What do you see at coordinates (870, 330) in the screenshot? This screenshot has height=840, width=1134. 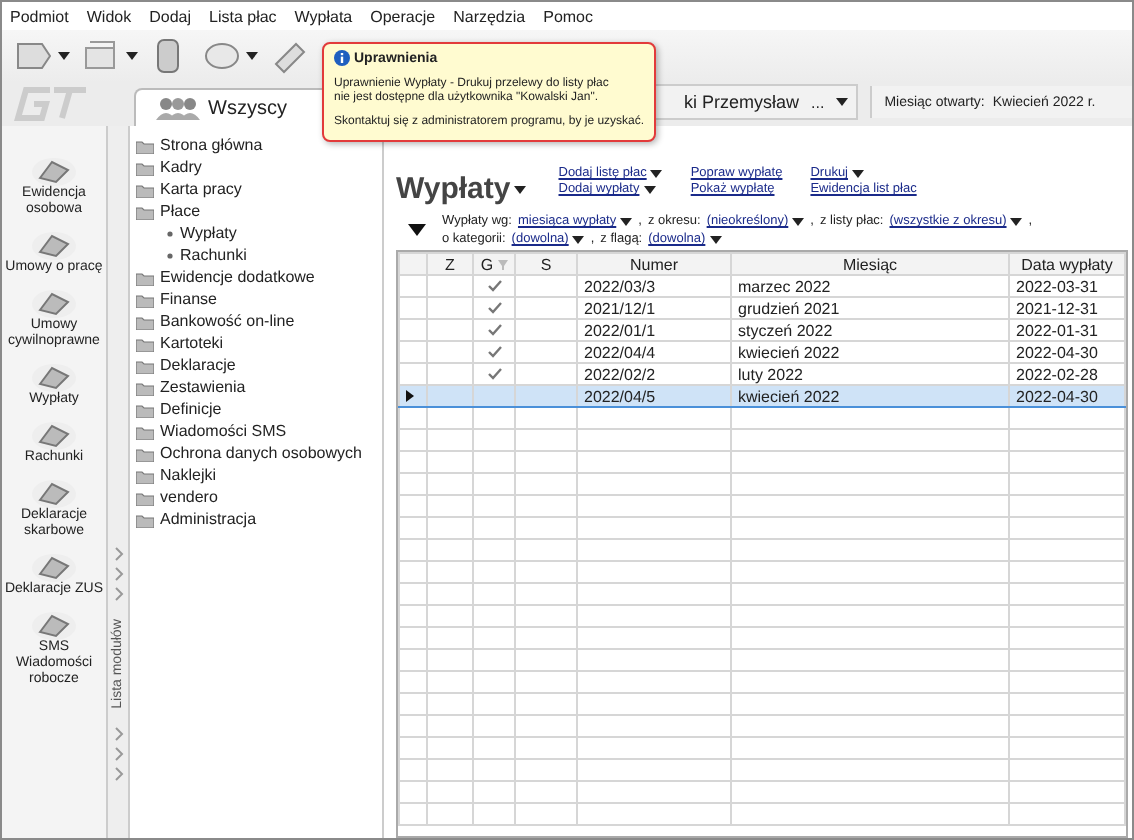 I see `table-cell: styczeń 2022` at bounding box center [870, 330].